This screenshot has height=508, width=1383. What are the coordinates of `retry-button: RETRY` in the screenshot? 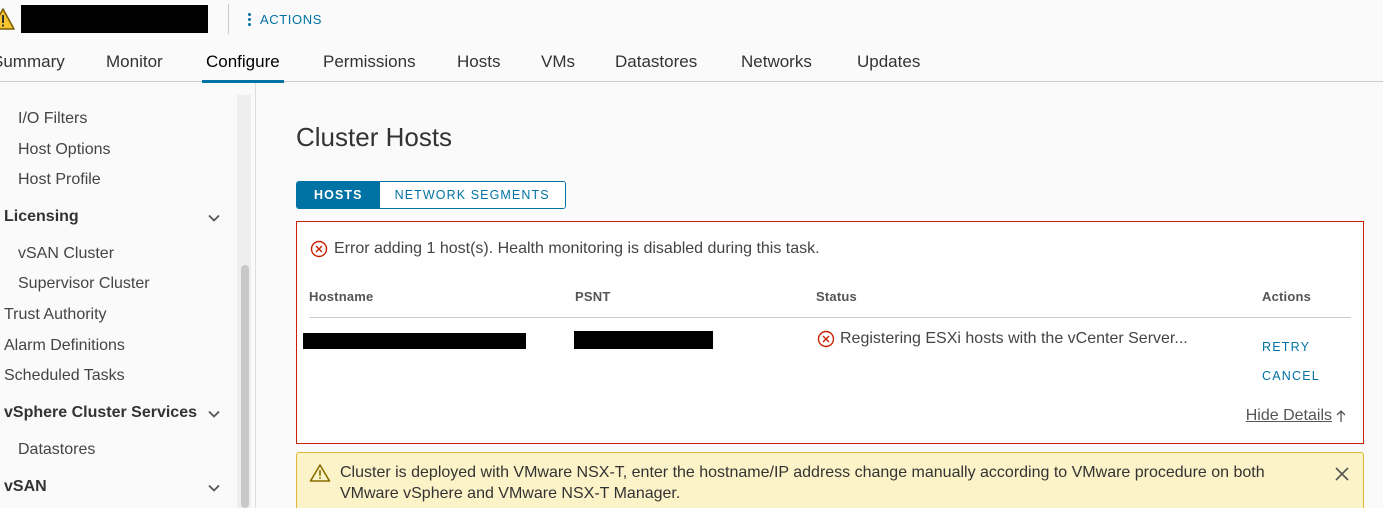 It's located at (1286, 347).